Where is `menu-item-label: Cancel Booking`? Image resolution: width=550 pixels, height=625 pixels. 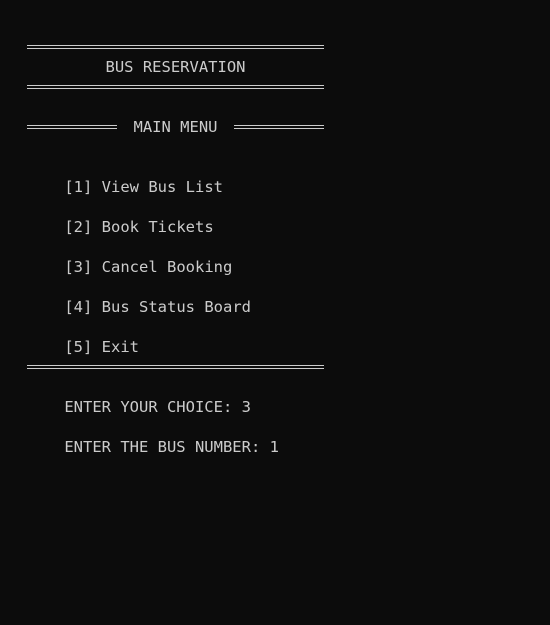
menu-item-label: Cancel Booking is located at coordinates (167, 267).